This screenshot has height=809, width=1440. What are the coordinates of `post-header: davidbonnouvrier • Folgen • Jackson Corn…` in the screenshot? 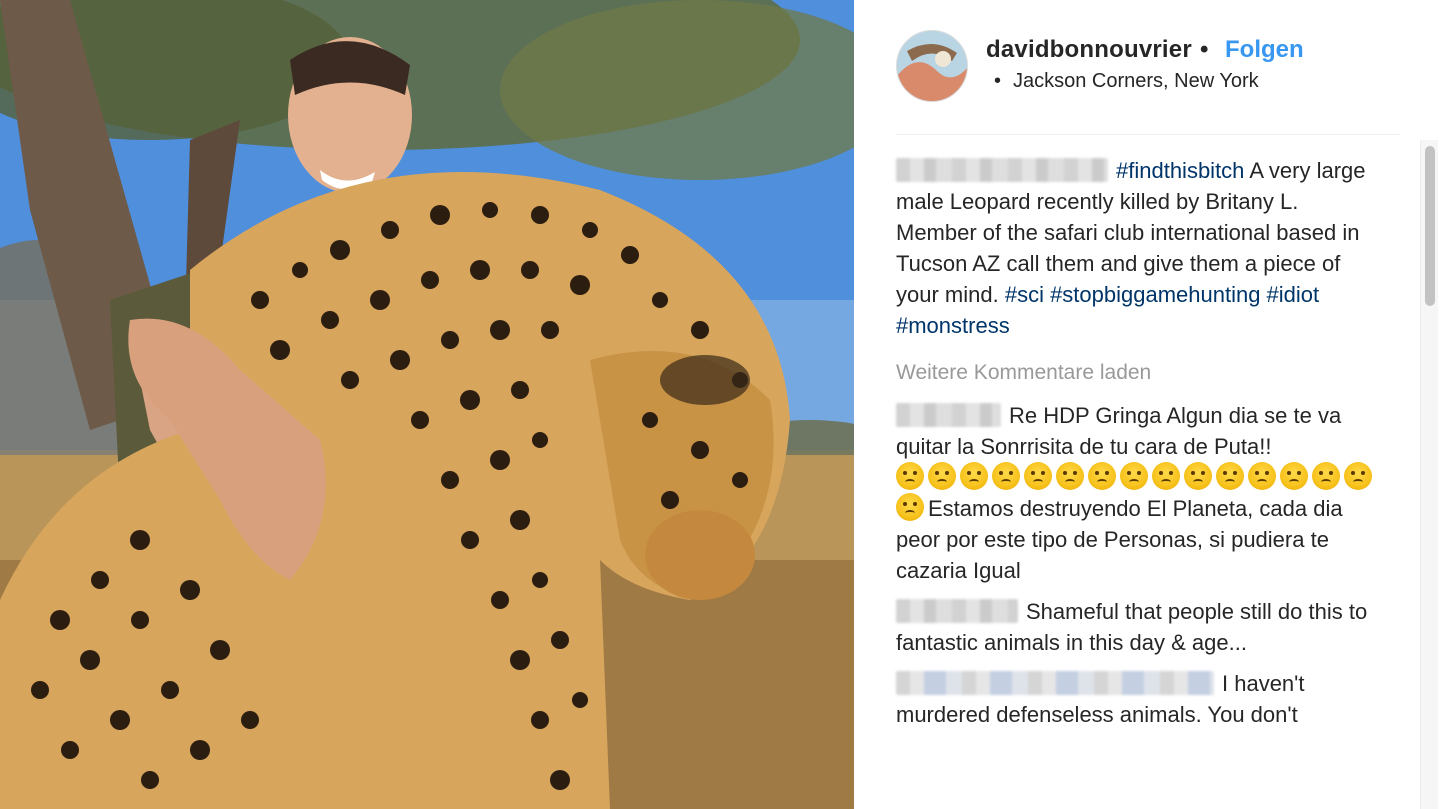 It's located at (1147, 67).